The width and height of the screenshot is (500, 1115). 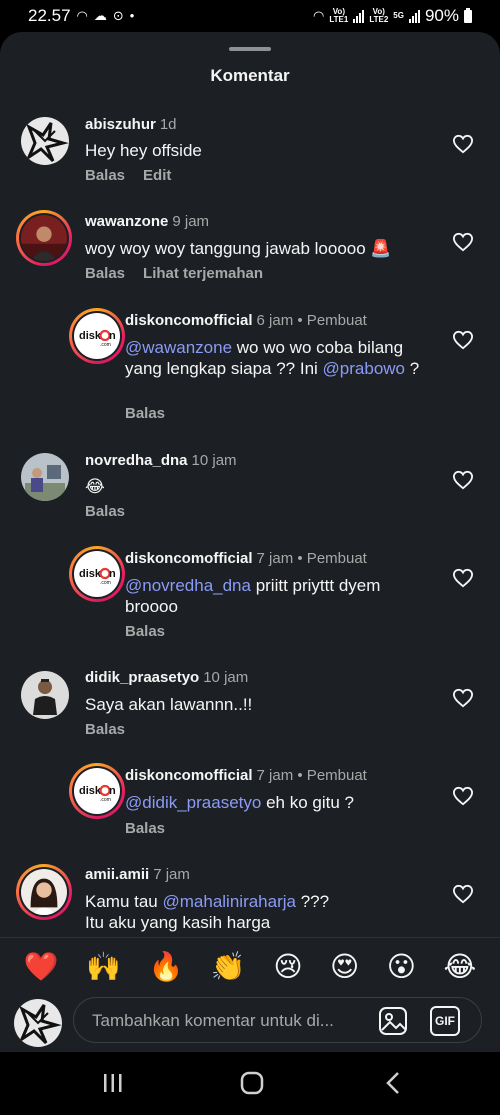 I want to click on signal1-icon, so click(x=359, y=16).